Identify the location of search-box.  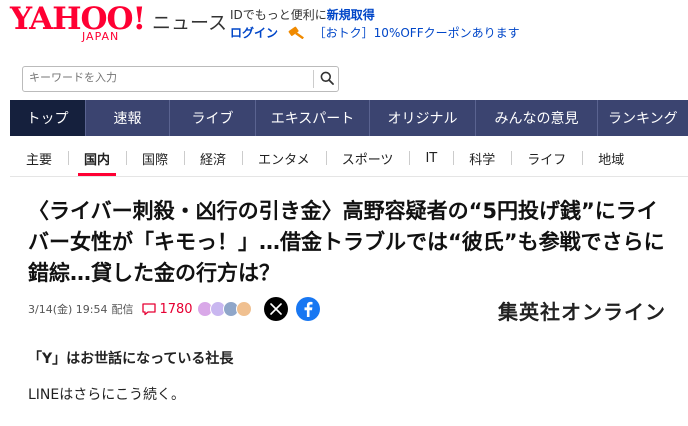
(180, 79).